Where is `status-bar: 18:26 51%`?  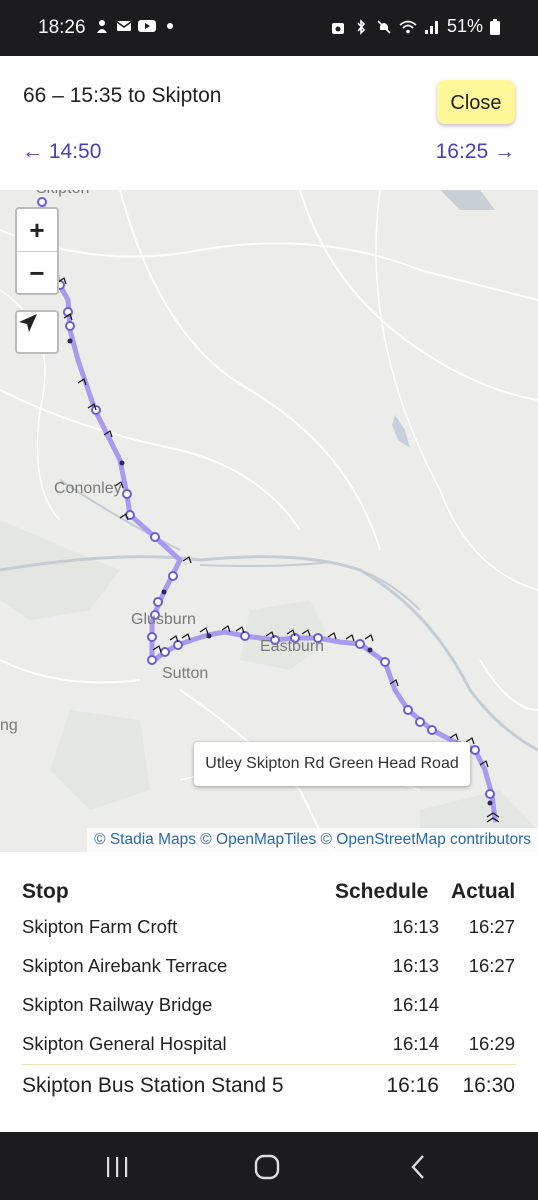
status-bar: 18:26 51% is located at coordinates (269, 28).